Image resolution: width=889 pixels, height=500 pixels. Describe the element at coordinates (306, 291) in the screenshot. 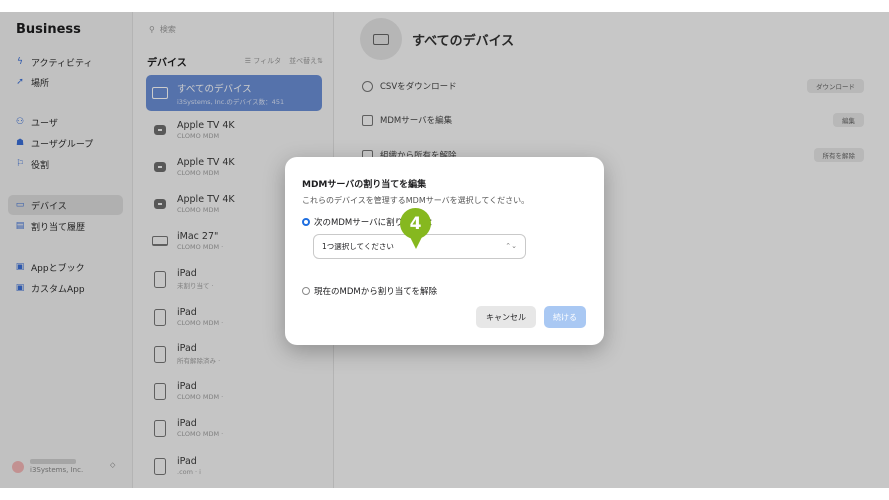

I see `radio-unselected-icon` at that location.